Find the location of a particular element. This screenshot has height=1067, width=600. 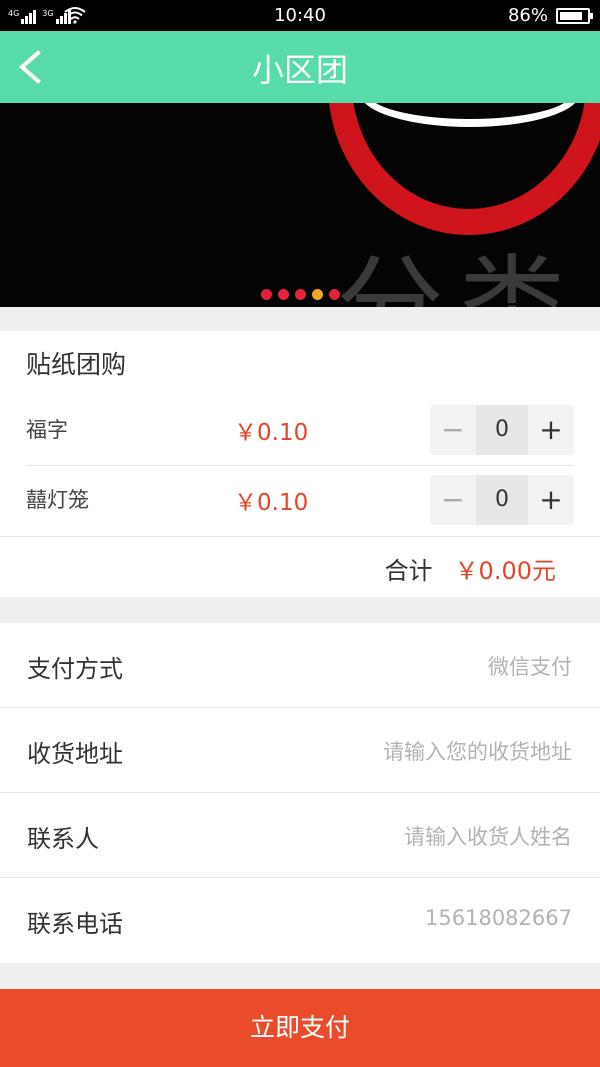

battery-icon is located at coordinates (574, 16).